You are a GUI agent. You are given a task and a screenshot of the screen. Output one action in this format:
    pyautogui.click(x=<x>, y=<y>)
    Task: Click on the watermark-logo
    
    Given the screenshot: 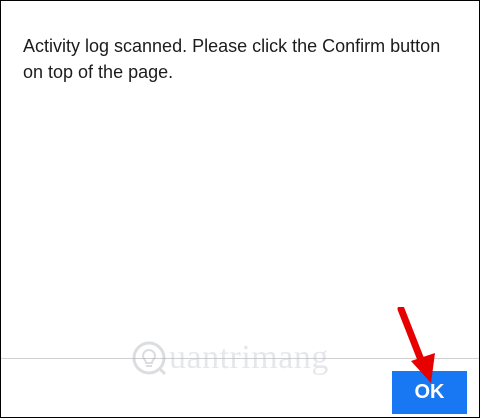 What is the action you would take?
    pyautogui.click(x=149, y=358)
    